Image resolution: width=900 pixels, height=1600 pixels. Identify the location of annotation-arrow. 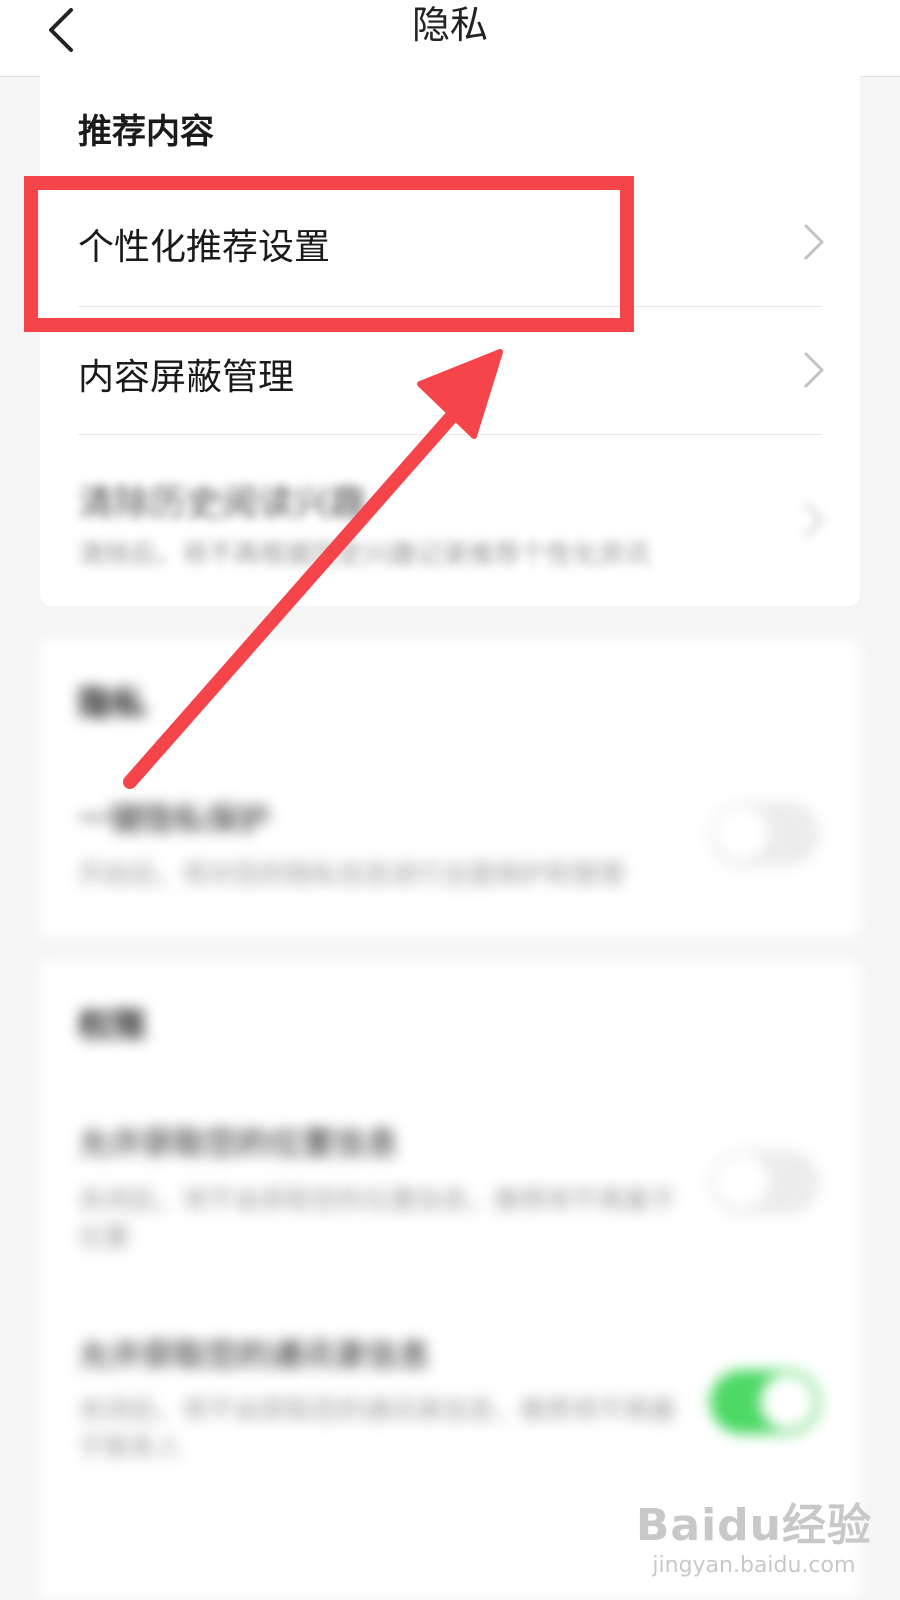
(313, 569).